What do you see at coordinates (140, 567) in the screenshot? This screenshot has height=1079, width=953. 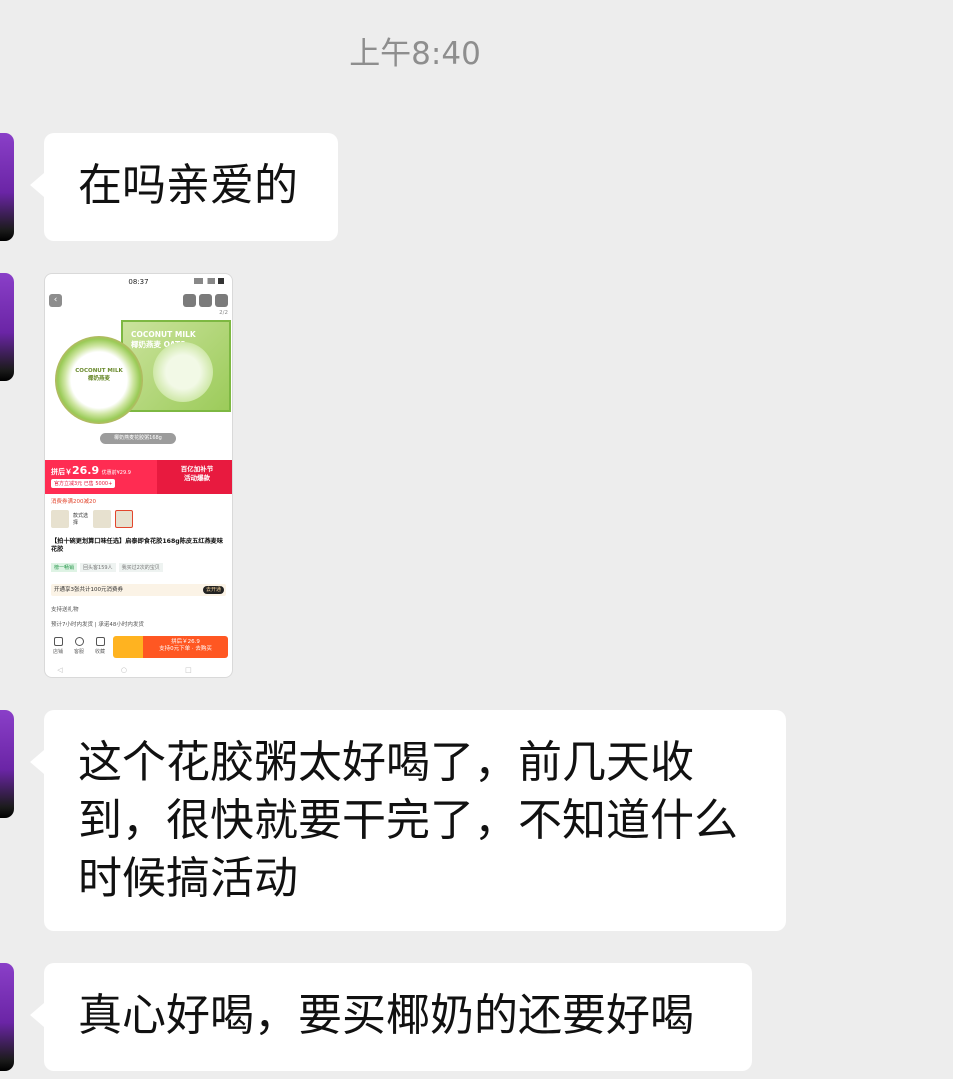 I see `tag: 我买过2次的宝贝` at bounding box center [140, 567].